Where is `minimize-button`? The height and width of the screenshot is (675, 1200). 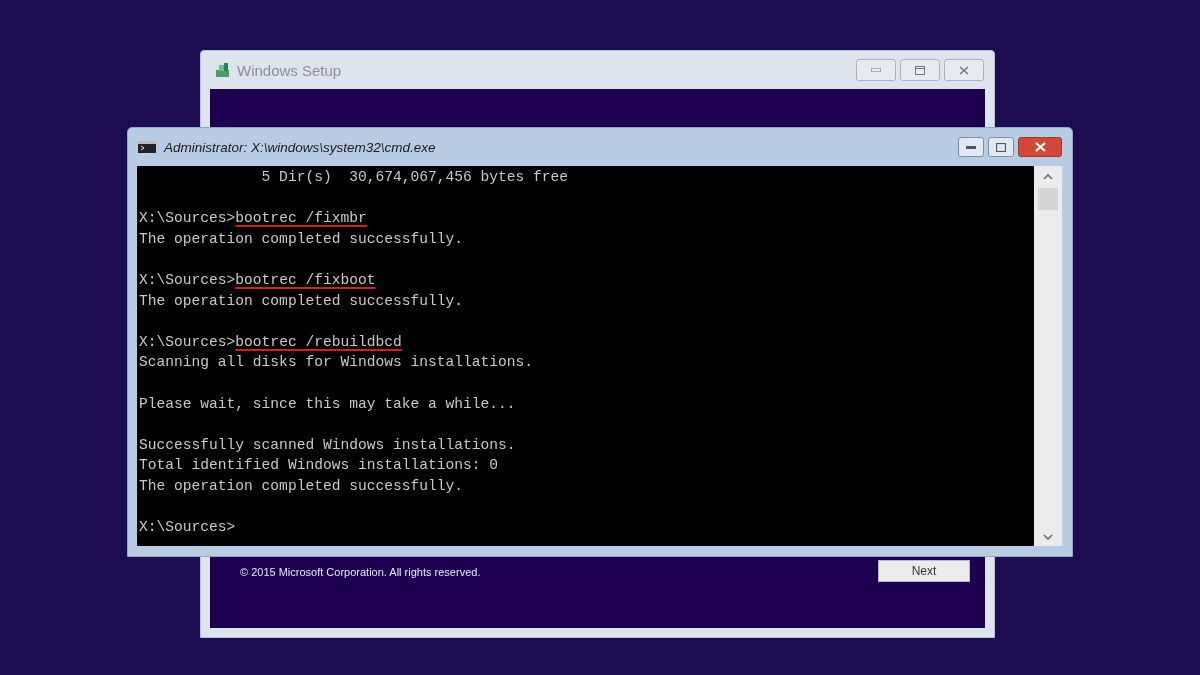 minimize-button is located at coordinates (971, 147).